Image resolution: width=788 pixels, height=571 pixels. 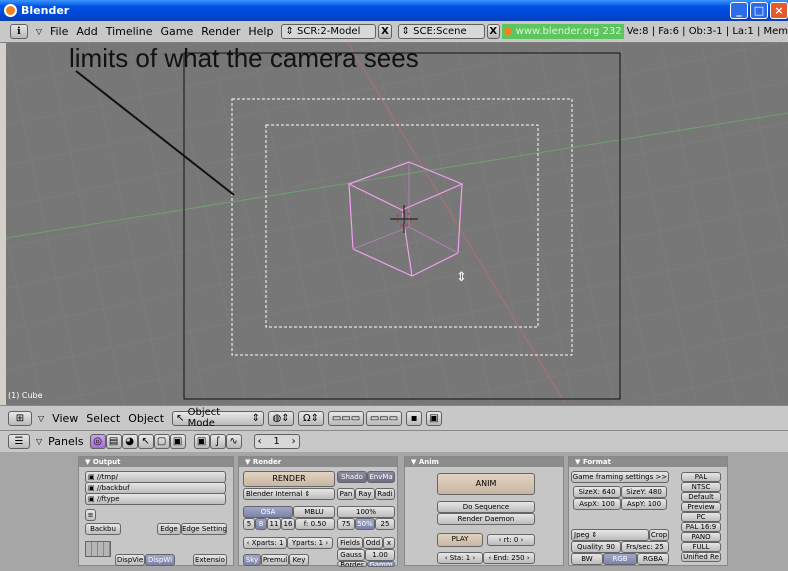 I want to click on osa-8: 8, so click(x=261, y=524).